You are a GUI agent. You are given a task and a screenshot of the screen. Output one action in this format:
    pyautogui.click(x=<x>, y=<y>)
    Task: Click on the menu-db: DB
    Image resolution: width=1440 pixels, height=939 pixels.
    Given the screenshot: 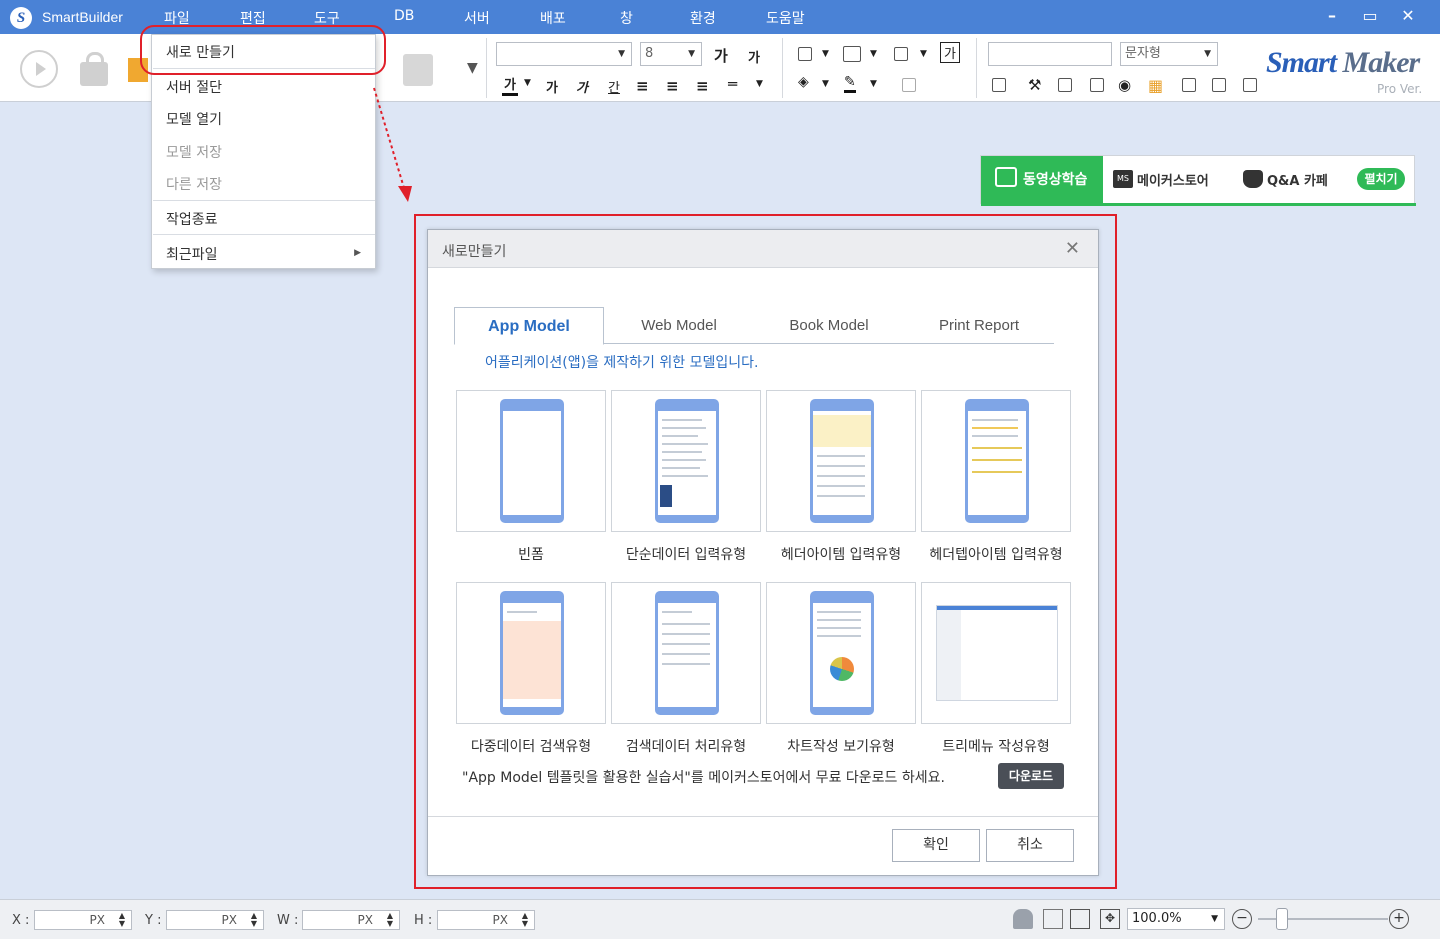 What is the action you would take?
    pyautogui.click(x=404, y=16)
    